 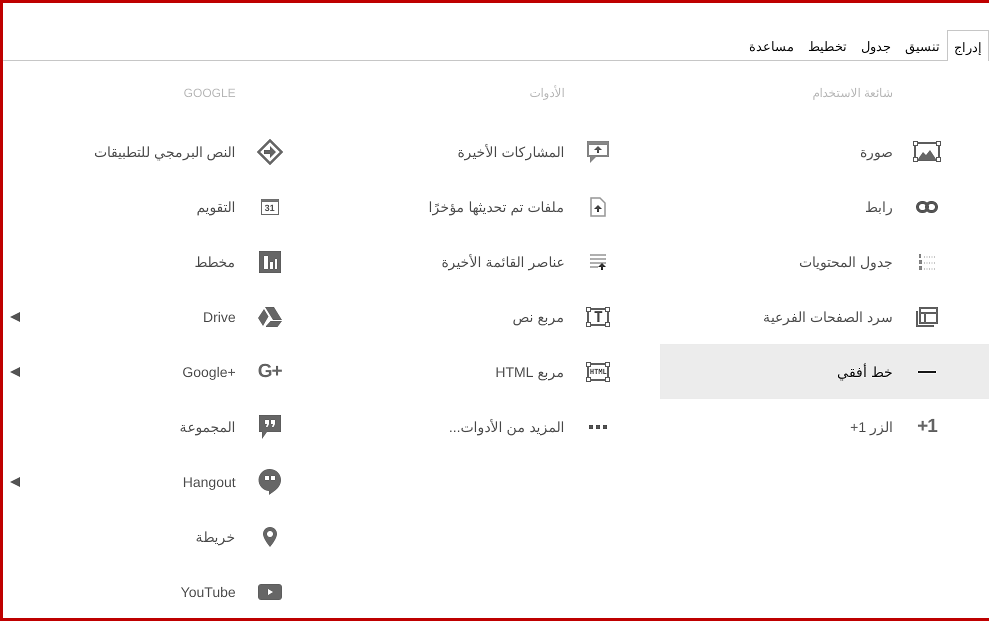 I want to click on menu-item-label: مربع نص, so click(x=538, y=316).